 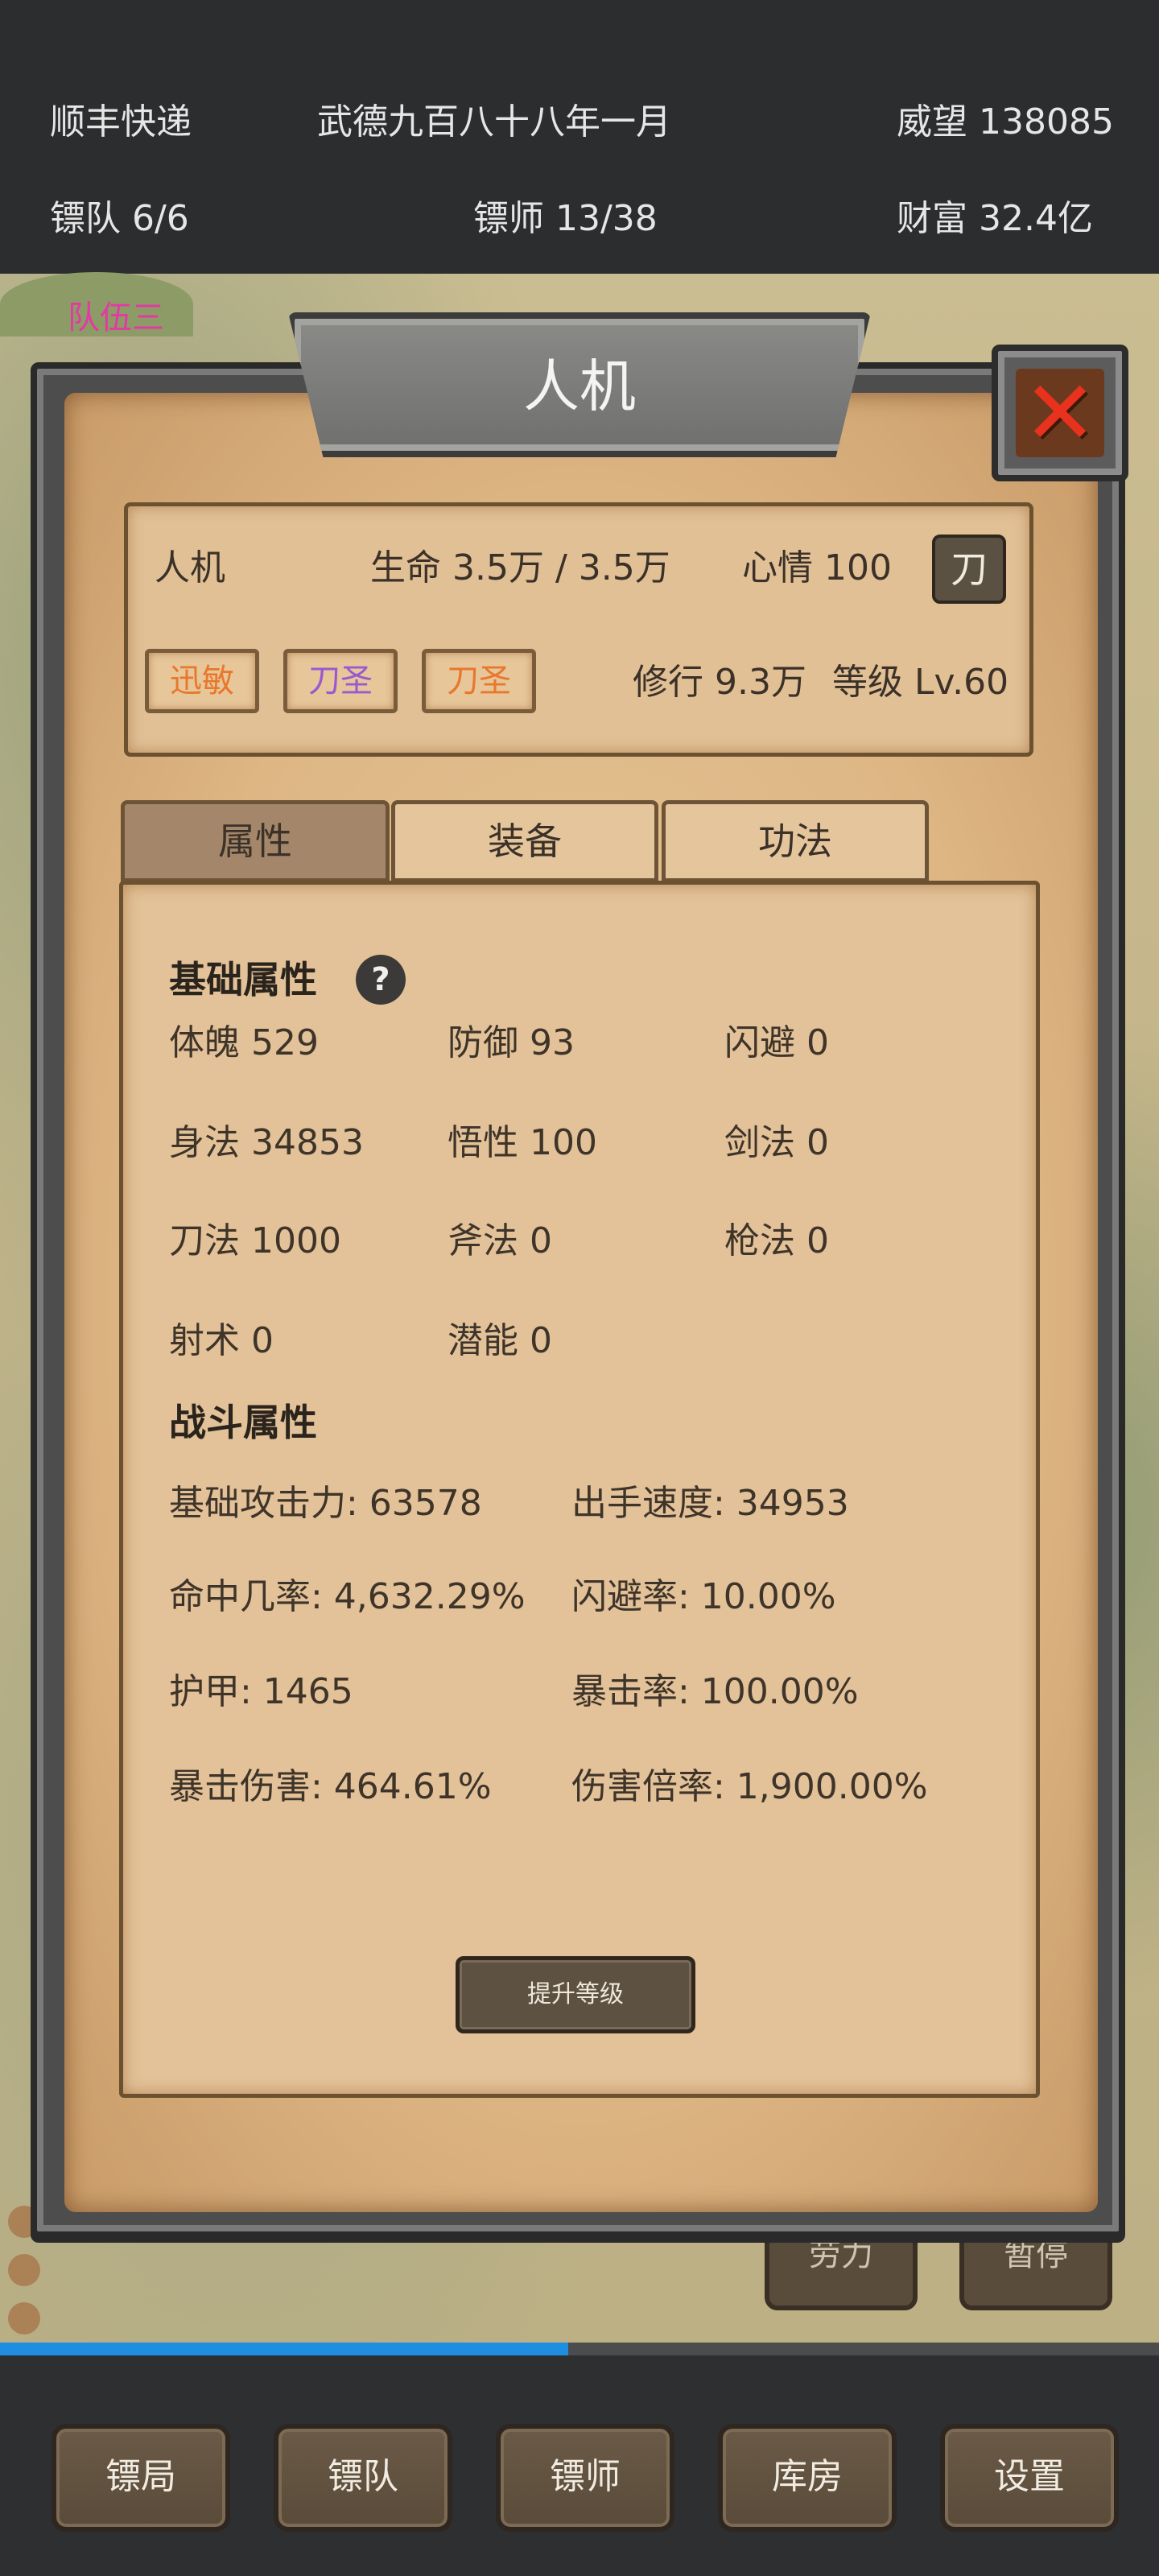 What do you see at coordinates (284, 2349) in the screenshot?
I see `progress-fill` at bounding box center [284, 2349].